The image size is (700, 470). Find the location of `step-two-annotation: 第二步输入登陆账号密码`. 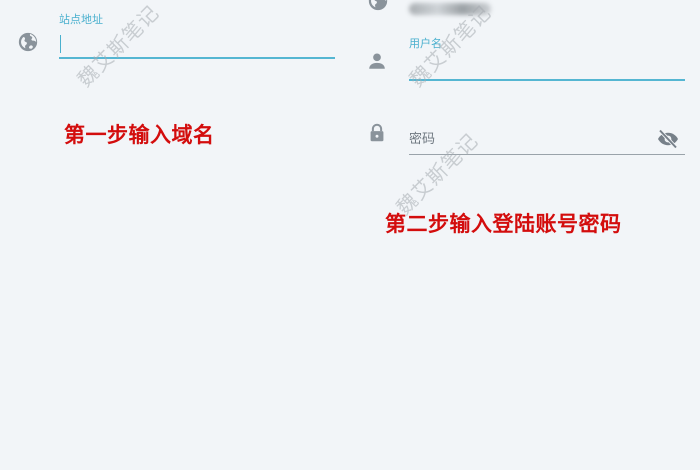

step-two-annotation: 第二步输入登陆账号密码 is located at coordinates (503, 223).